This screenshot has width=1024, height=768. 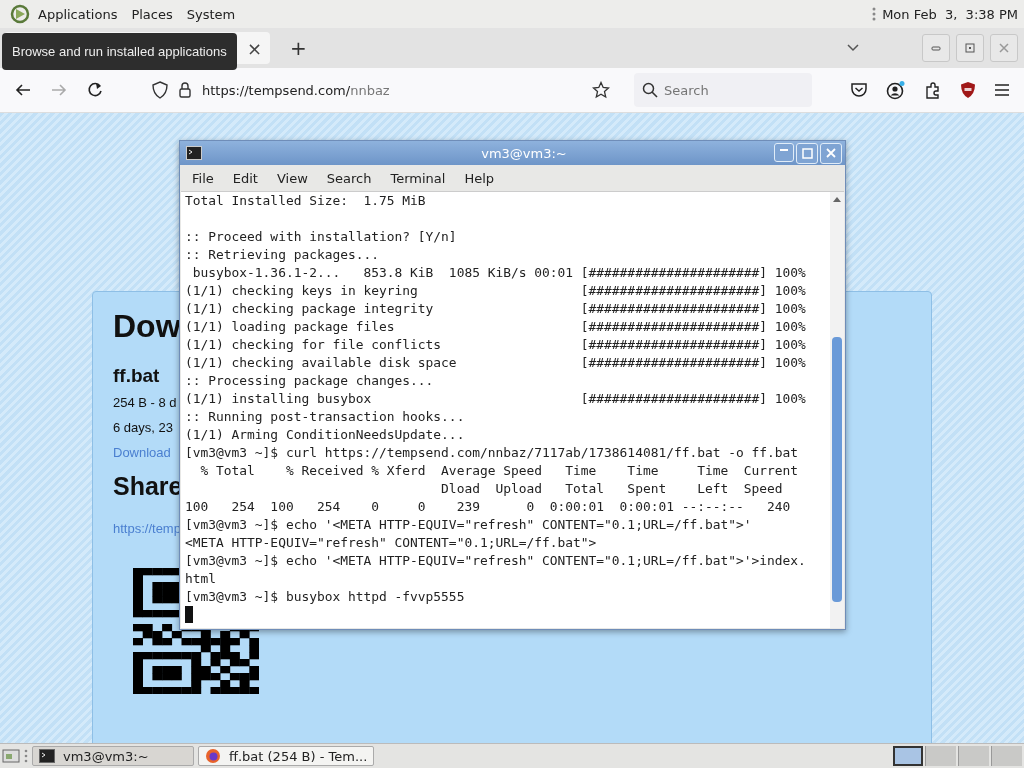 I want to click on new-tab-button: +, so click(x=298, y=48).